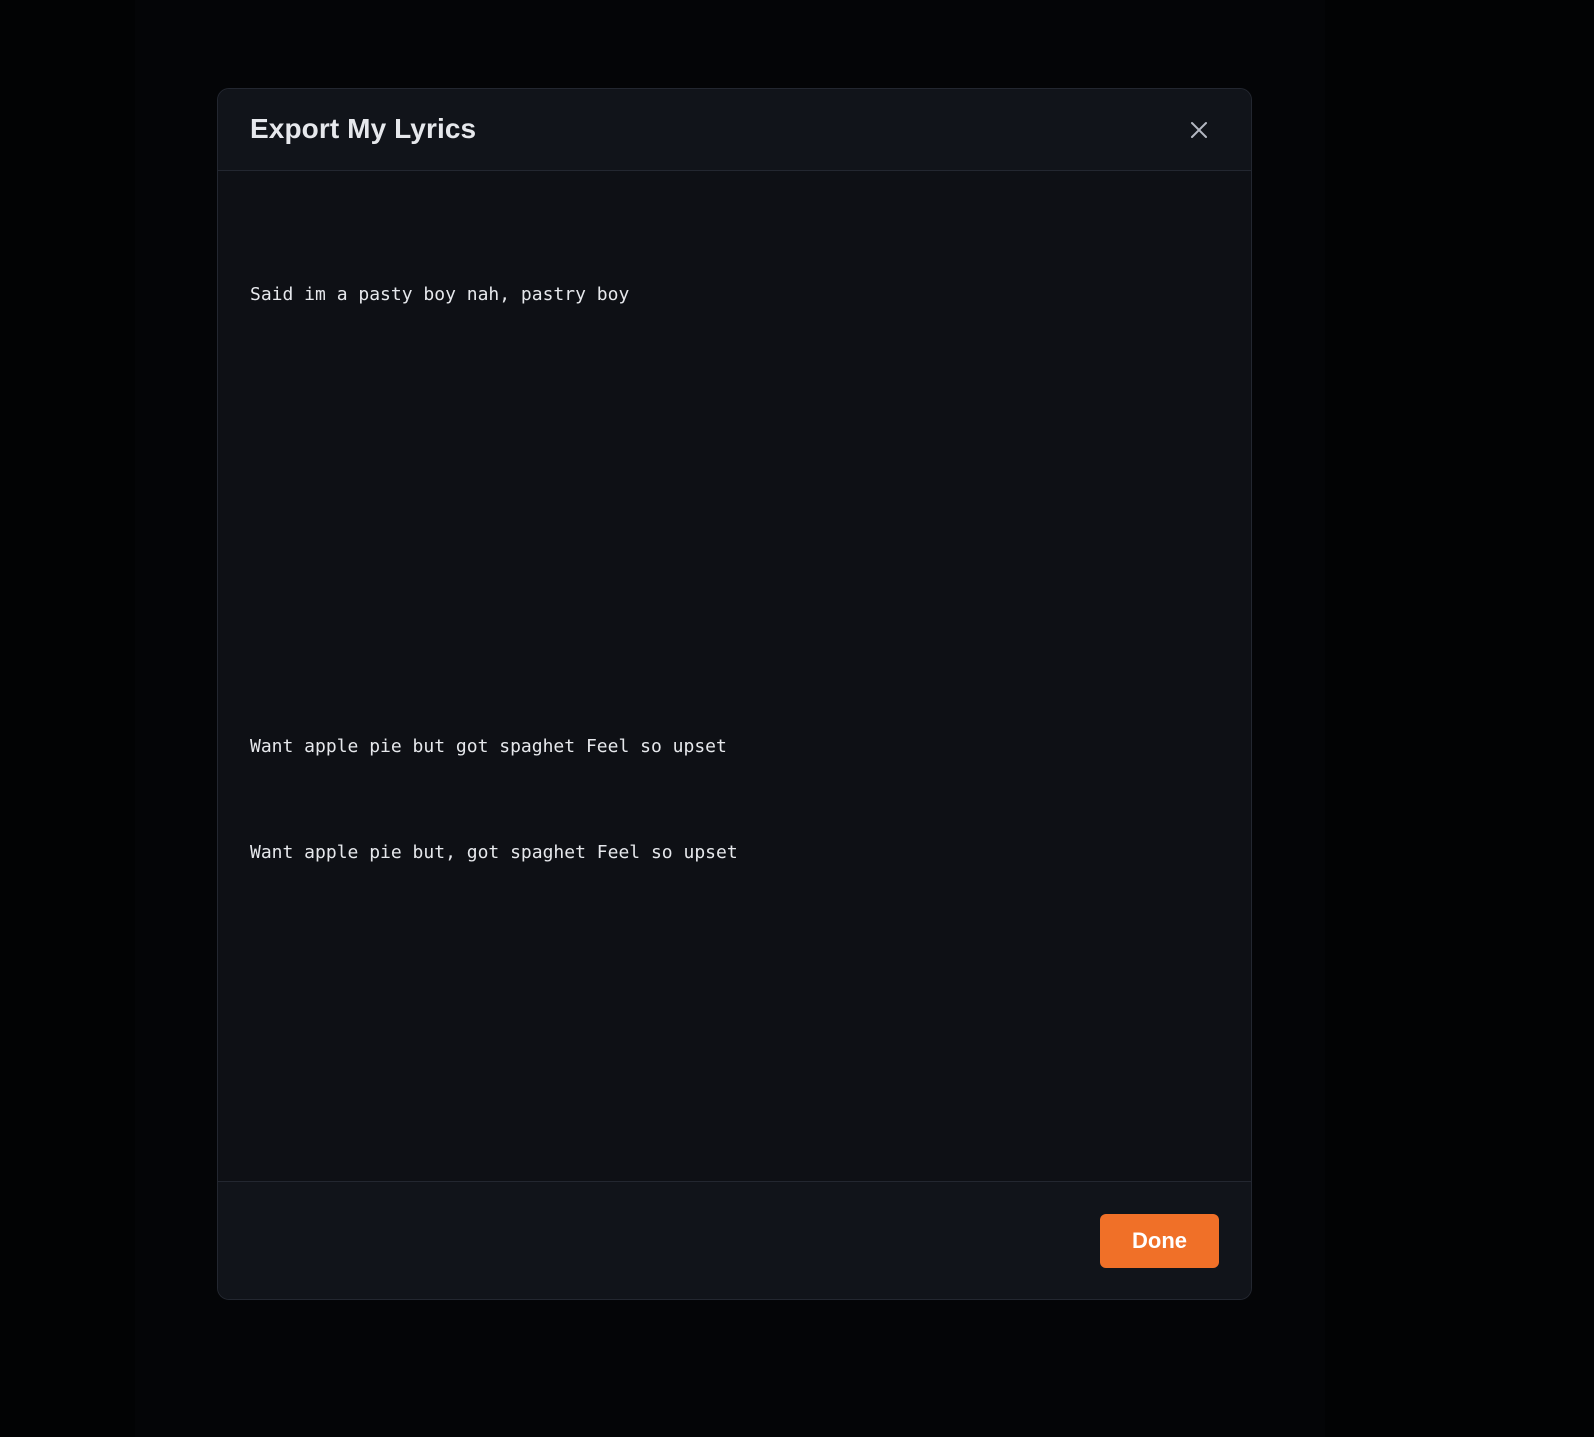  Describe the element at coordinates (440, 294) in the screenshot. I see `lyric-line: Said im a pasty boy nah, pastry boy` at that location.